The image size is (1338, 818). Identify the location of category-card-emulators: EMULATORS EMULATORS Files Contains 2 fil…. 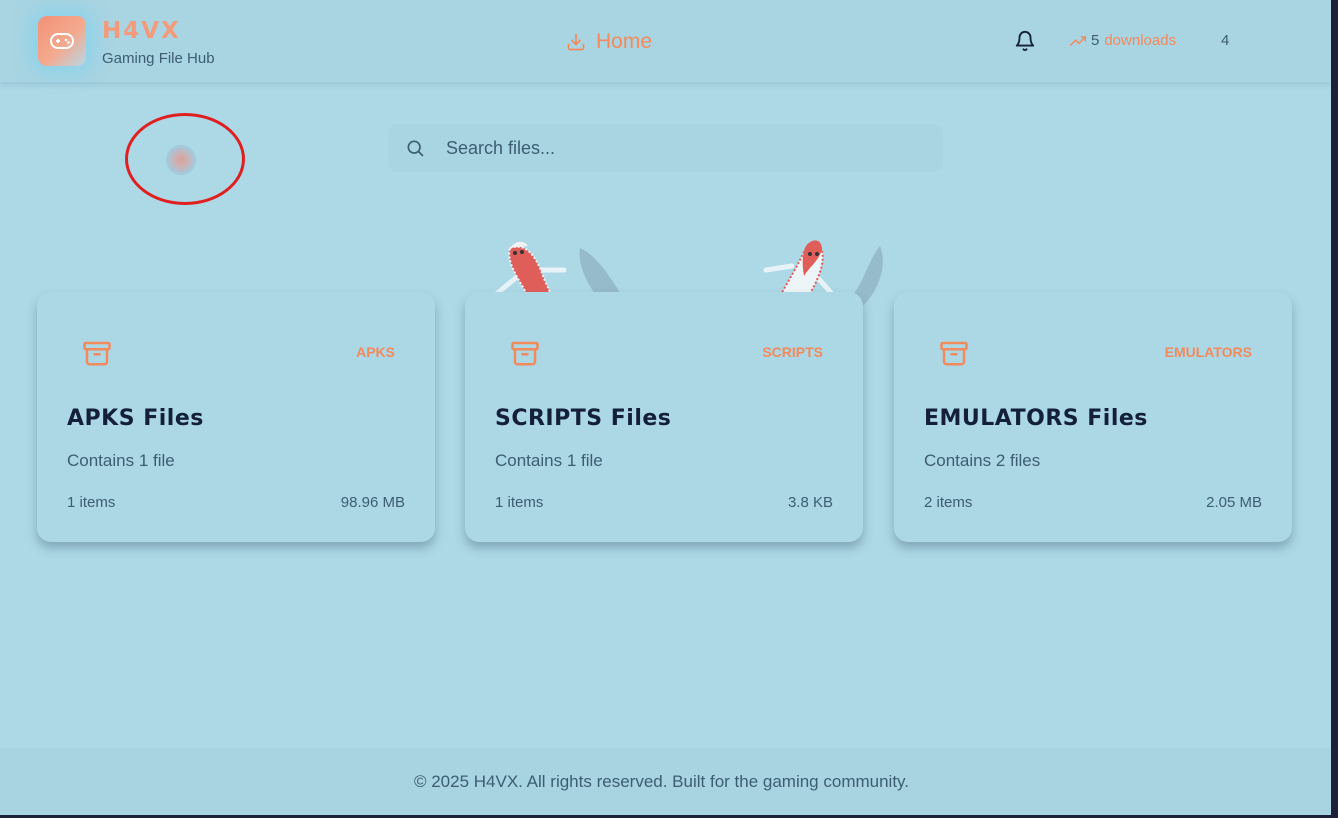
(1093, 417).